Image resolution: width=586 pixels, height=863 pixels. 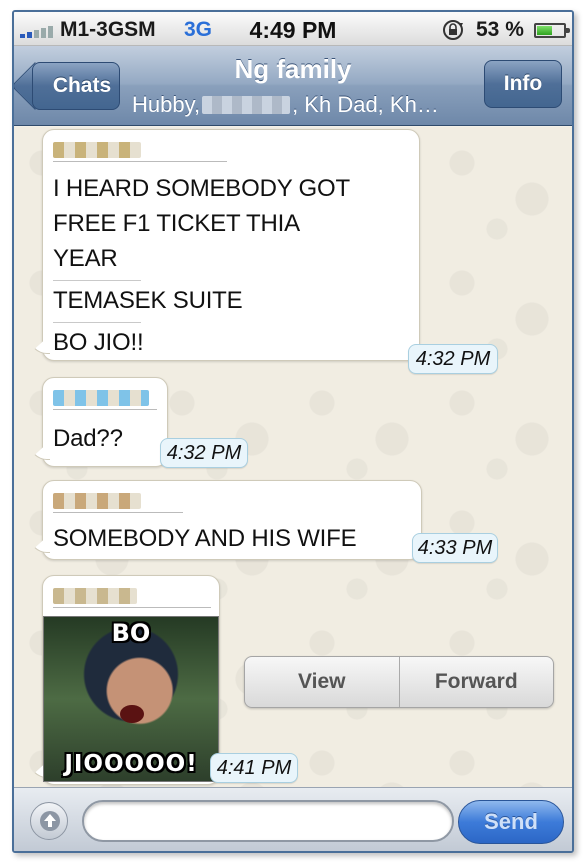 I want to click on message-bubble: Dad??, so click(x=105, y=422).